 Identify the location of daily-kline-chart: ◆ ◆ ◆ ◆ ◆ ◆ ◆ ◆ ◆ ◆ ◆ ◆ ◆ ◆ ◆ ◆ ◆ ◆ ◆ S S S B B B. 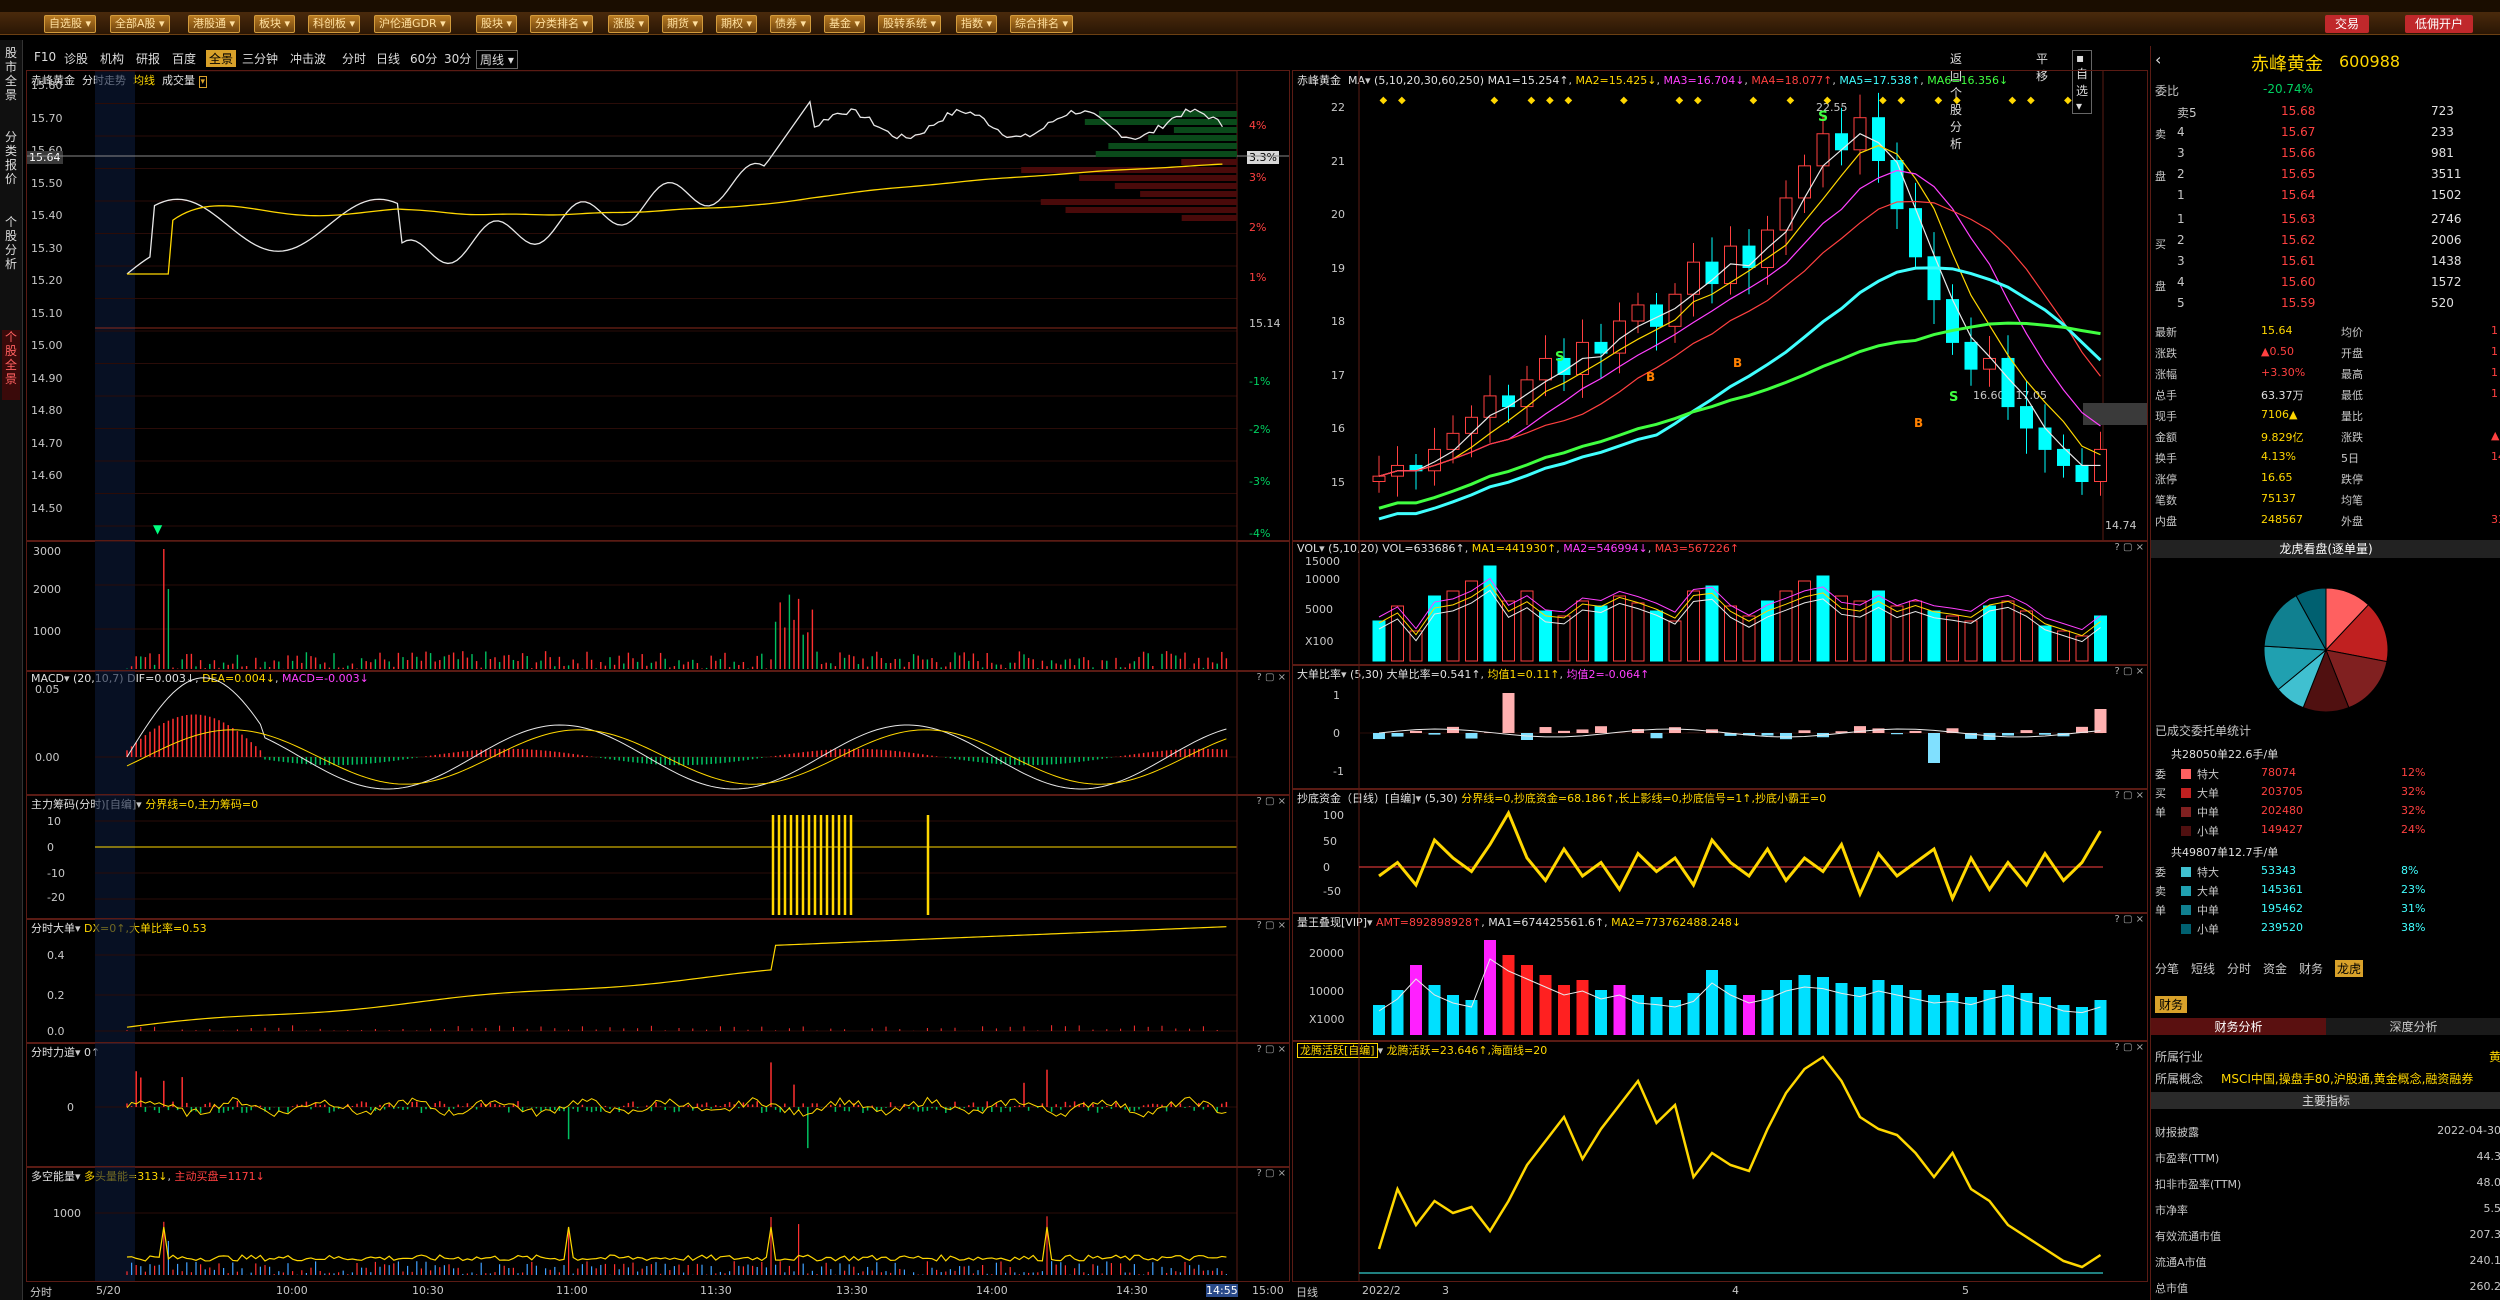
(1720, 306).